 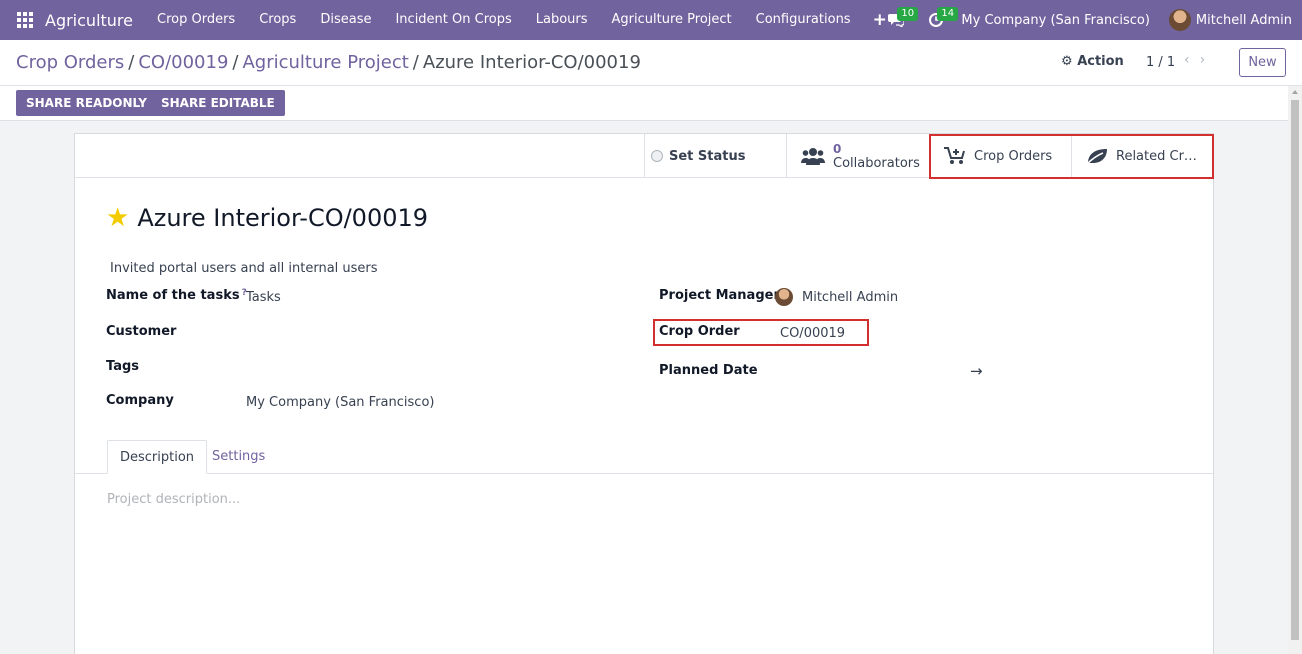 I want to click on title-row: ★ Azure Interior-CO/00019, so click(x=267, y=218).